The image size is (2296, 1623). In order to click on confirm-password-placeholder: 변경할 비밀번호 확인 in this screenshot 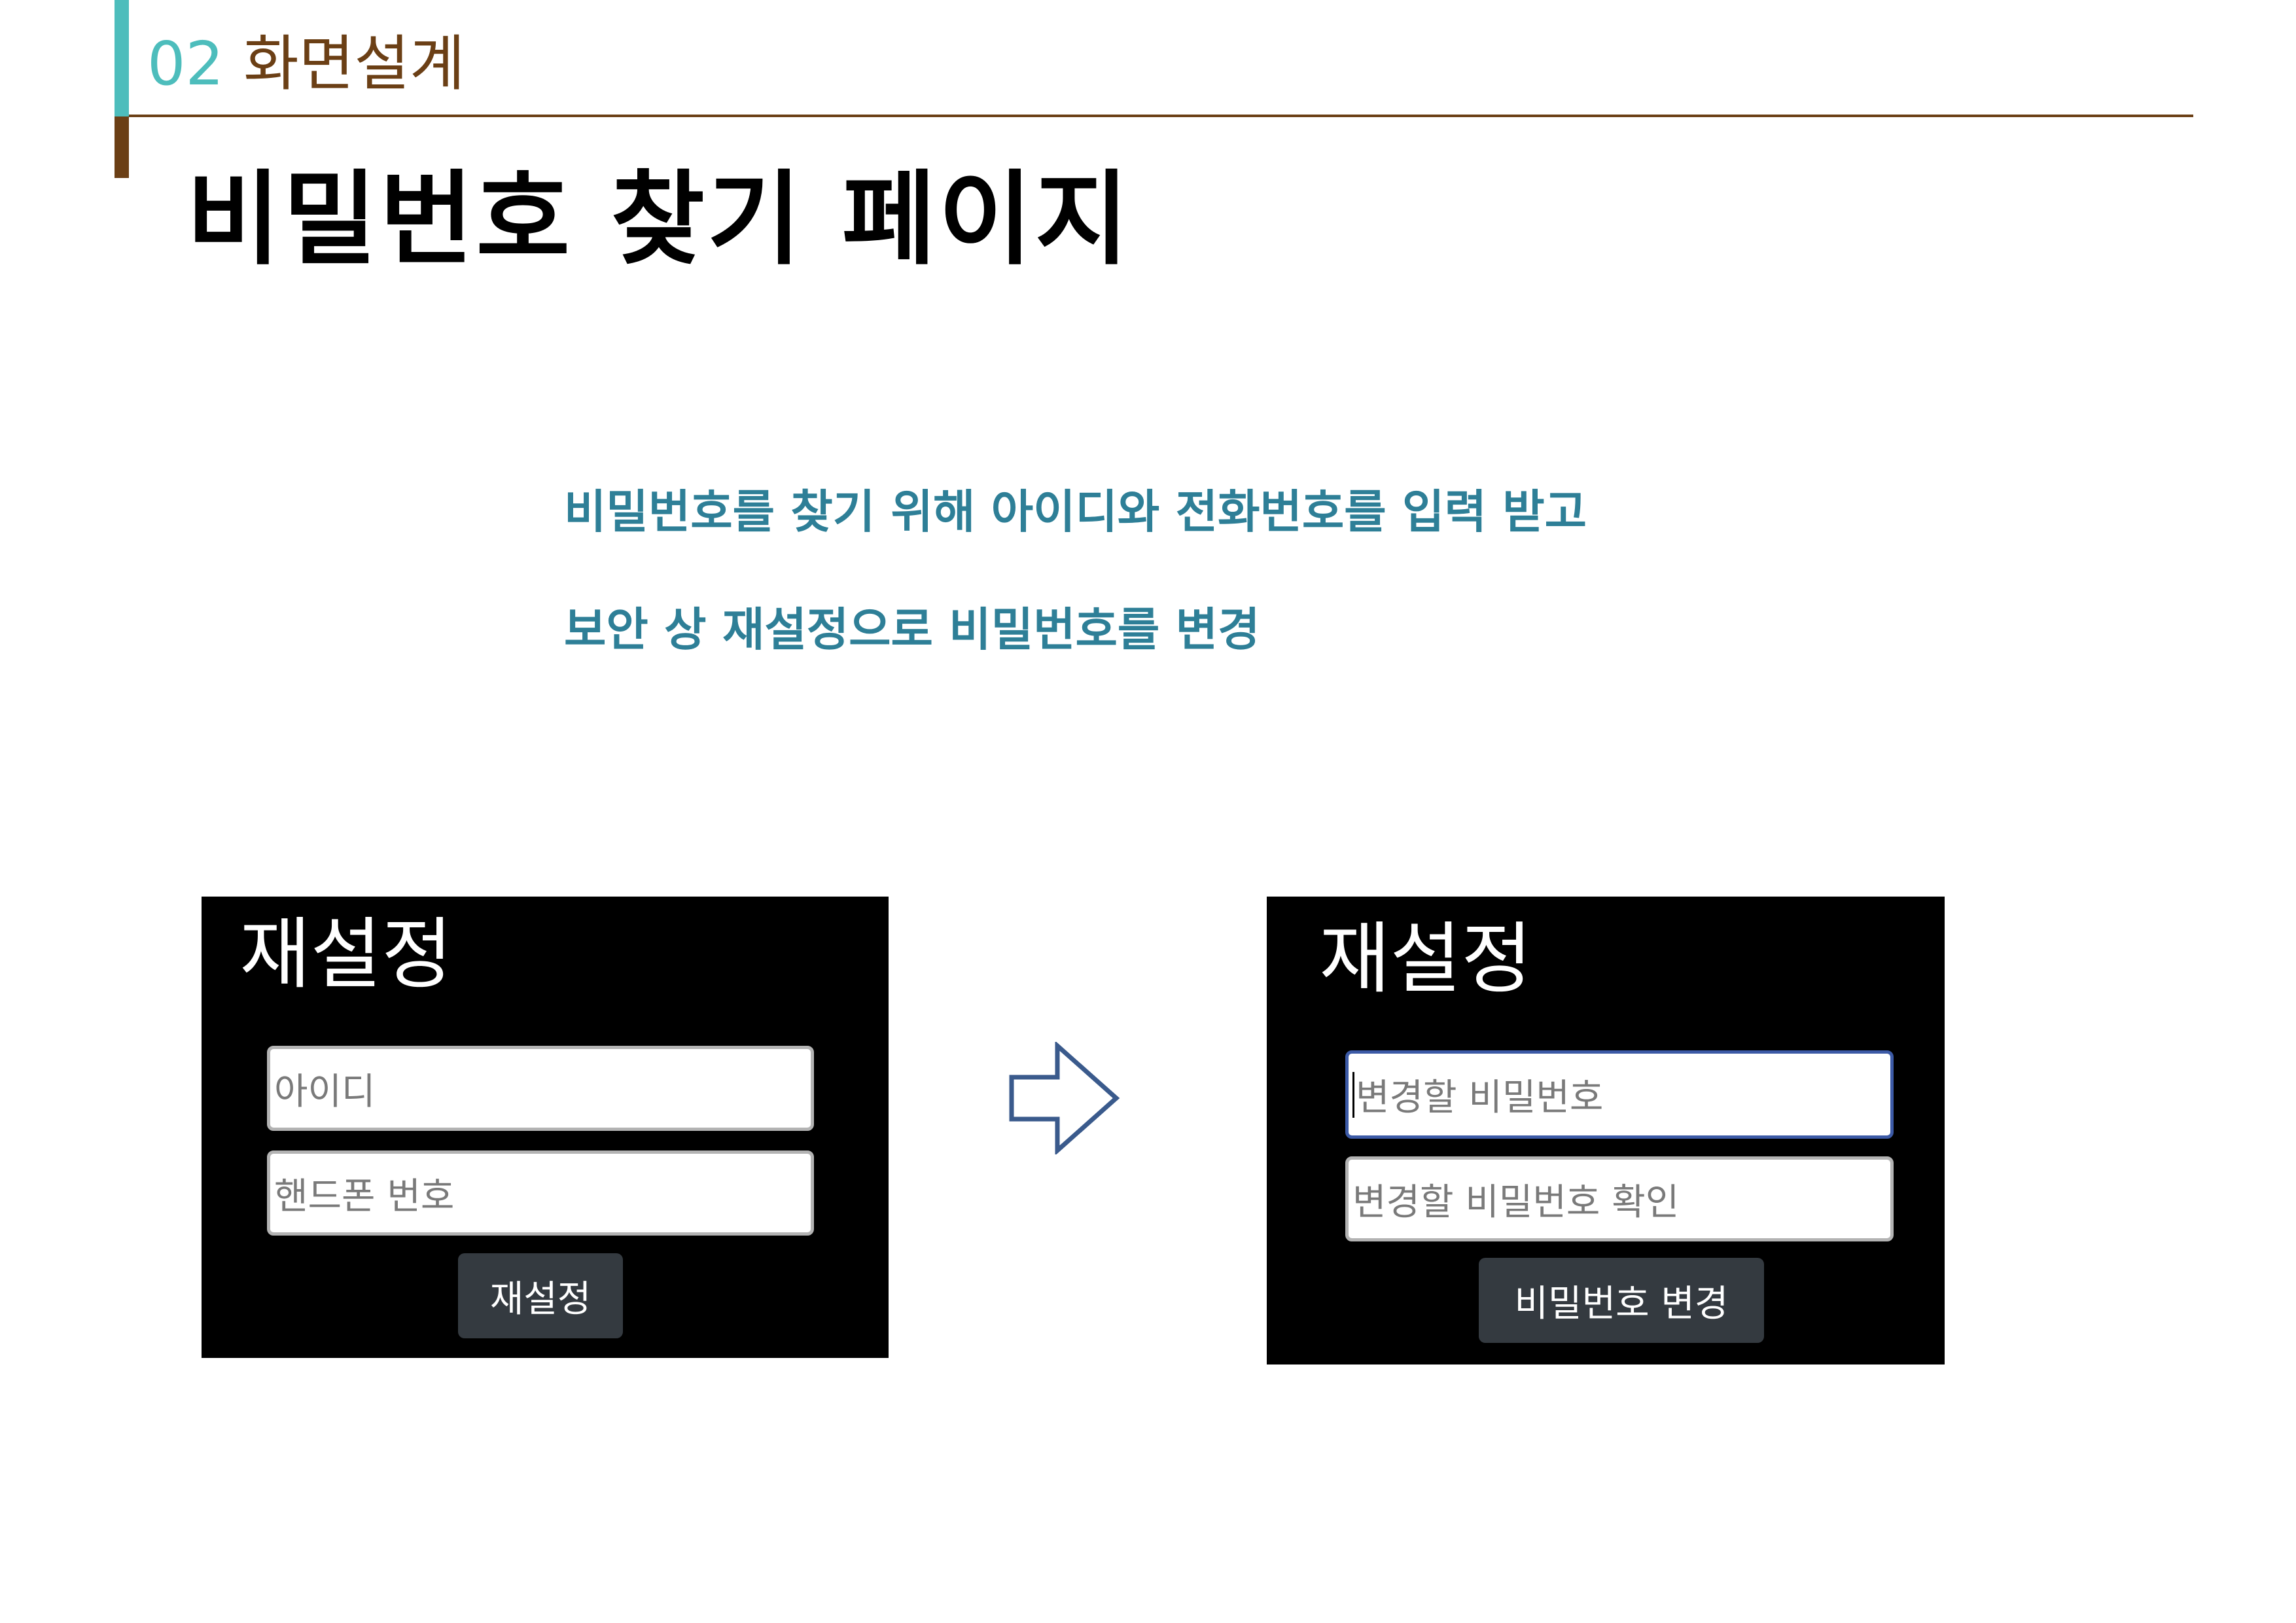, I will do `click(1516, 1202)`.